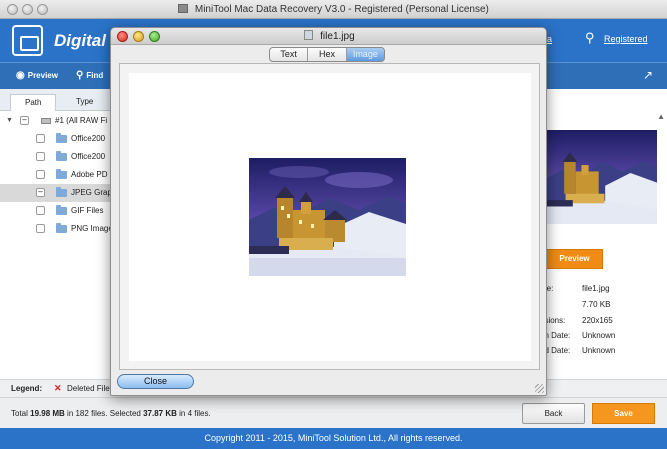 The width and height of the screenshot is (667, 449). I want to click on info-value: 7.70 KB, so click(596, 304).